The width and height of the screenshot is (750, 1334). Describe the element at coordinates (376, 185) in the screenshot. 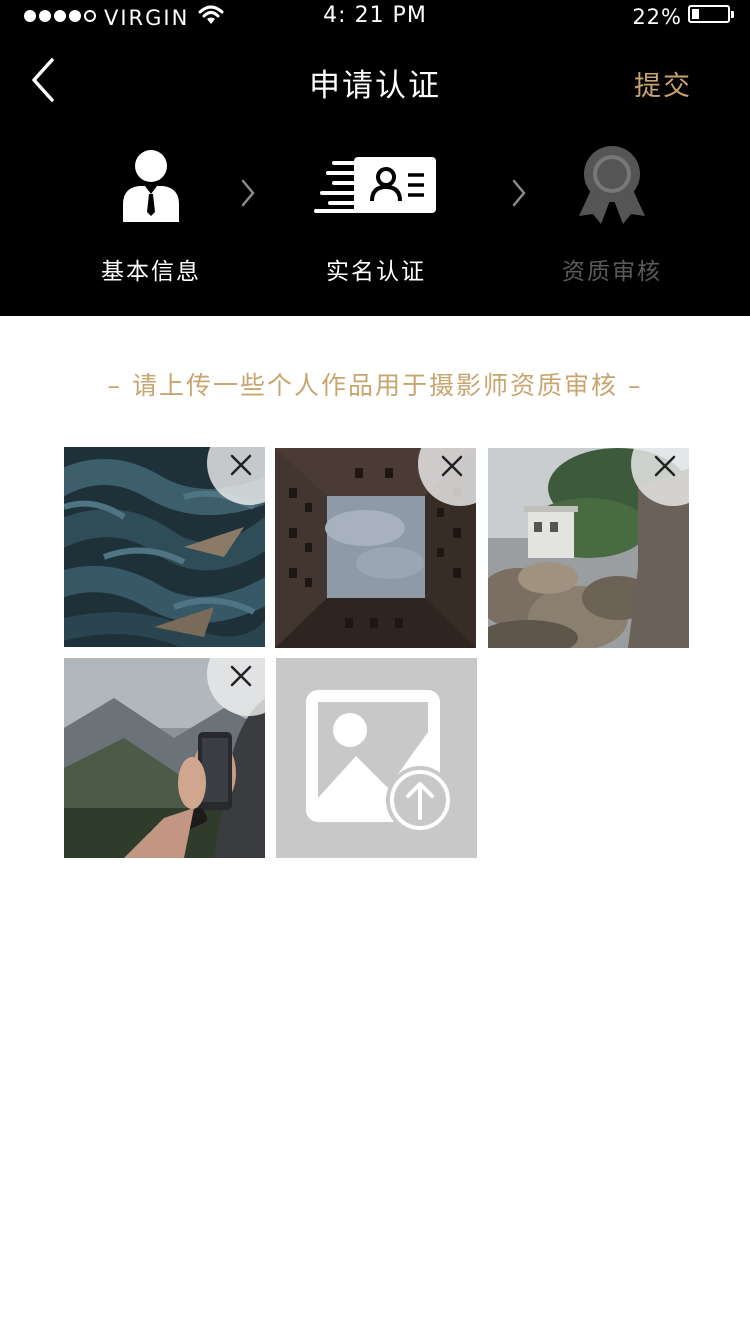

I see `id-card-icon` at that location.